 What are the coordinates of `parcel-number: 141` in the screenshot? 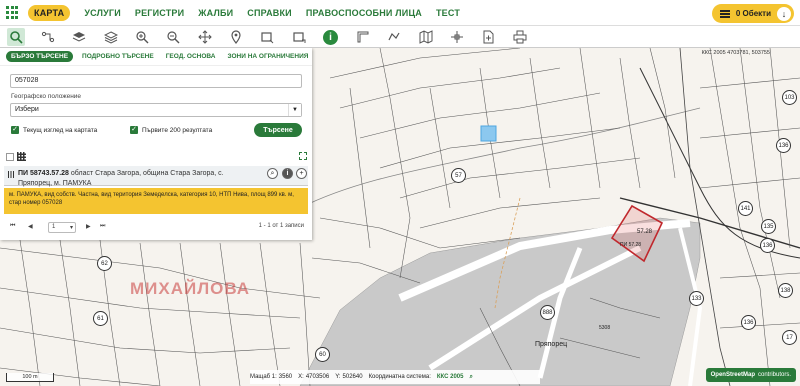 It's located at (745, 208).